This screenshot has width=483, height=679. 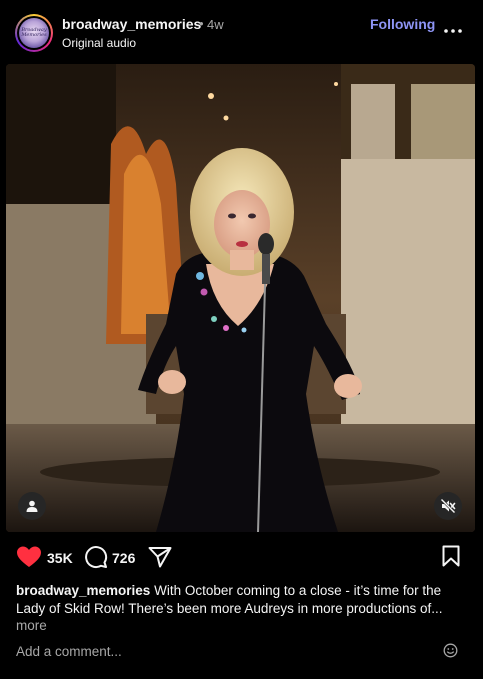 What do you see at coordinates (236, 651) in the screenshot?
I see `add-comment-input` at bounding box center [236, 651].